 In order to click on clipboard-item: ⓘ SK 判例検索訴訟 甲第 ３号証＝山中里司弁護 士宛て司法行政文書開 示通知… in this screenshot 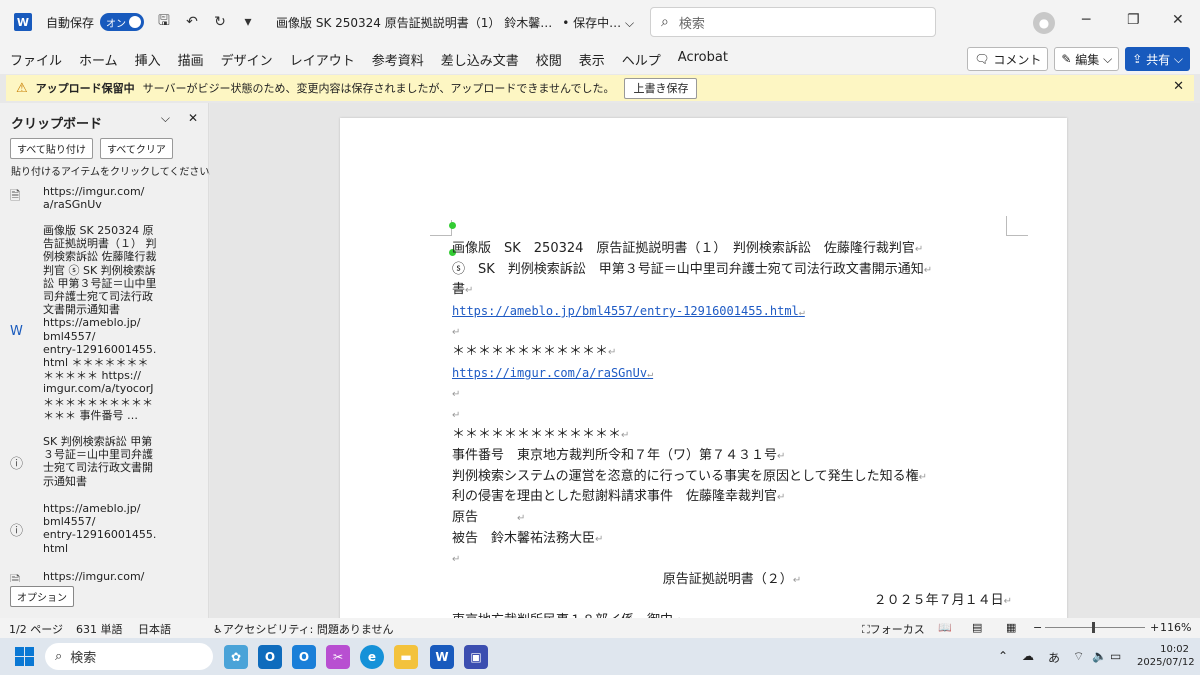, I will do `click(105, 464)`.